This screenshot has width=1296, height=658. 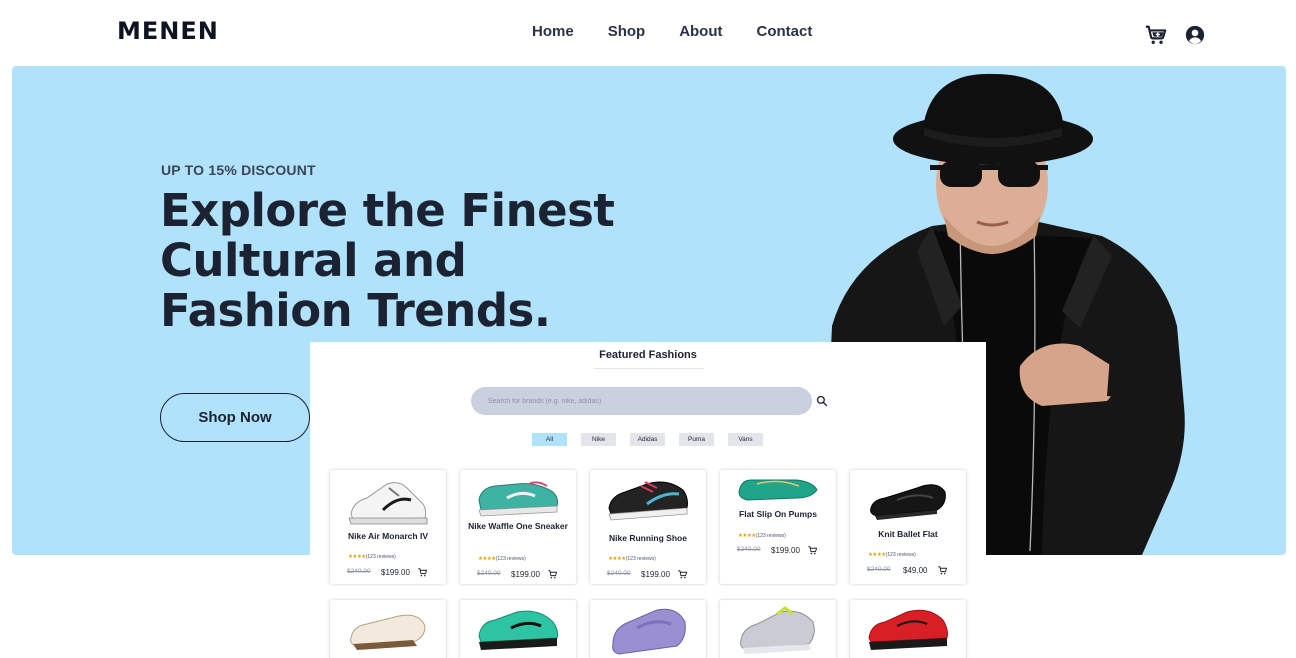 I want to click on filter-adidas: Adidas, so click(x=647, y=439).